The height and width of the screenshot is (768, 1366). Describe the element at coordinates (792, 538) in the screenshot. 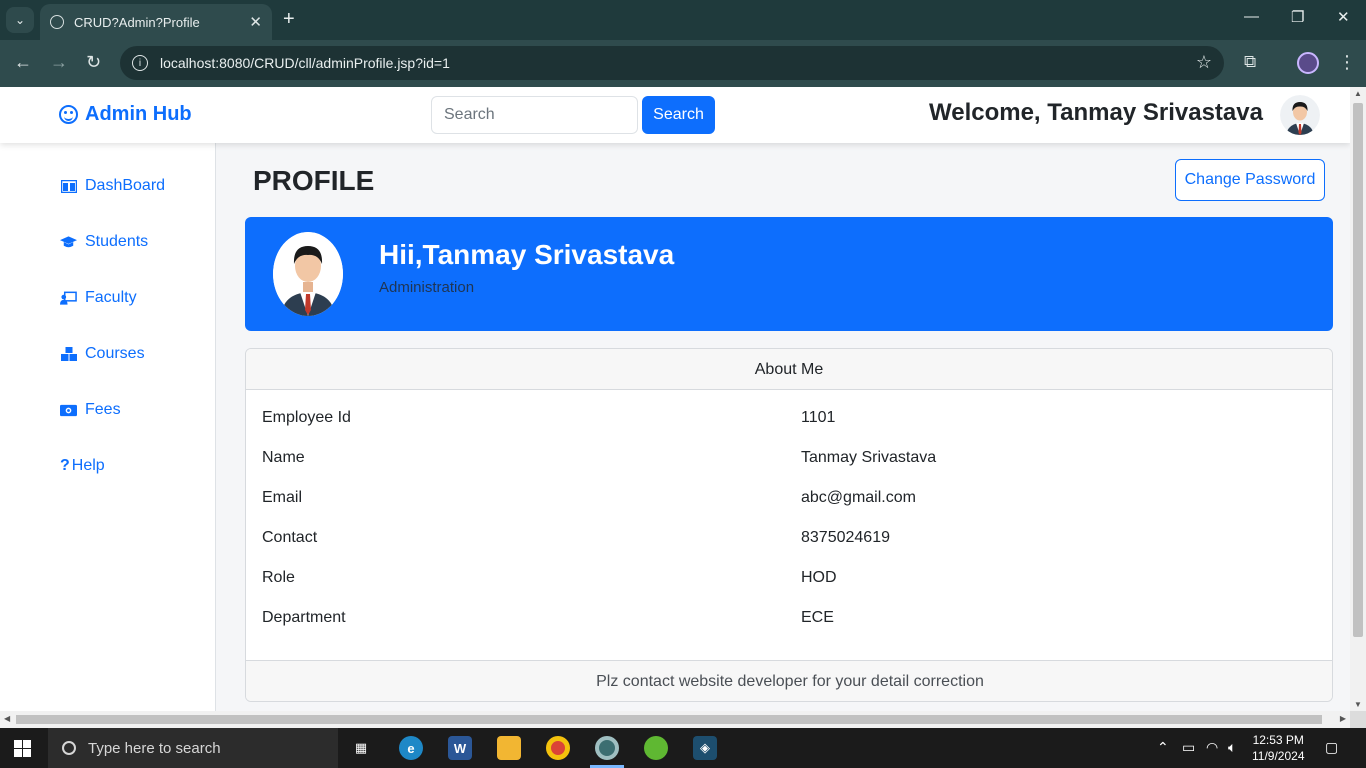

I see `detail-row-contact: Contact 8375024619` at that location.